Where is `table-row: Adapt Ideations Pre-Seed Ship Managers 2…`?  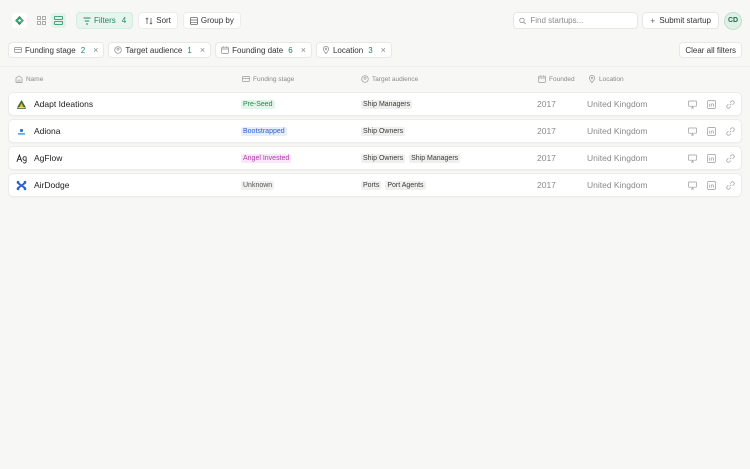 table-row: Adapt Ideations Pre-Seed Ship Managers 2… is located at coordinates (375, 104).